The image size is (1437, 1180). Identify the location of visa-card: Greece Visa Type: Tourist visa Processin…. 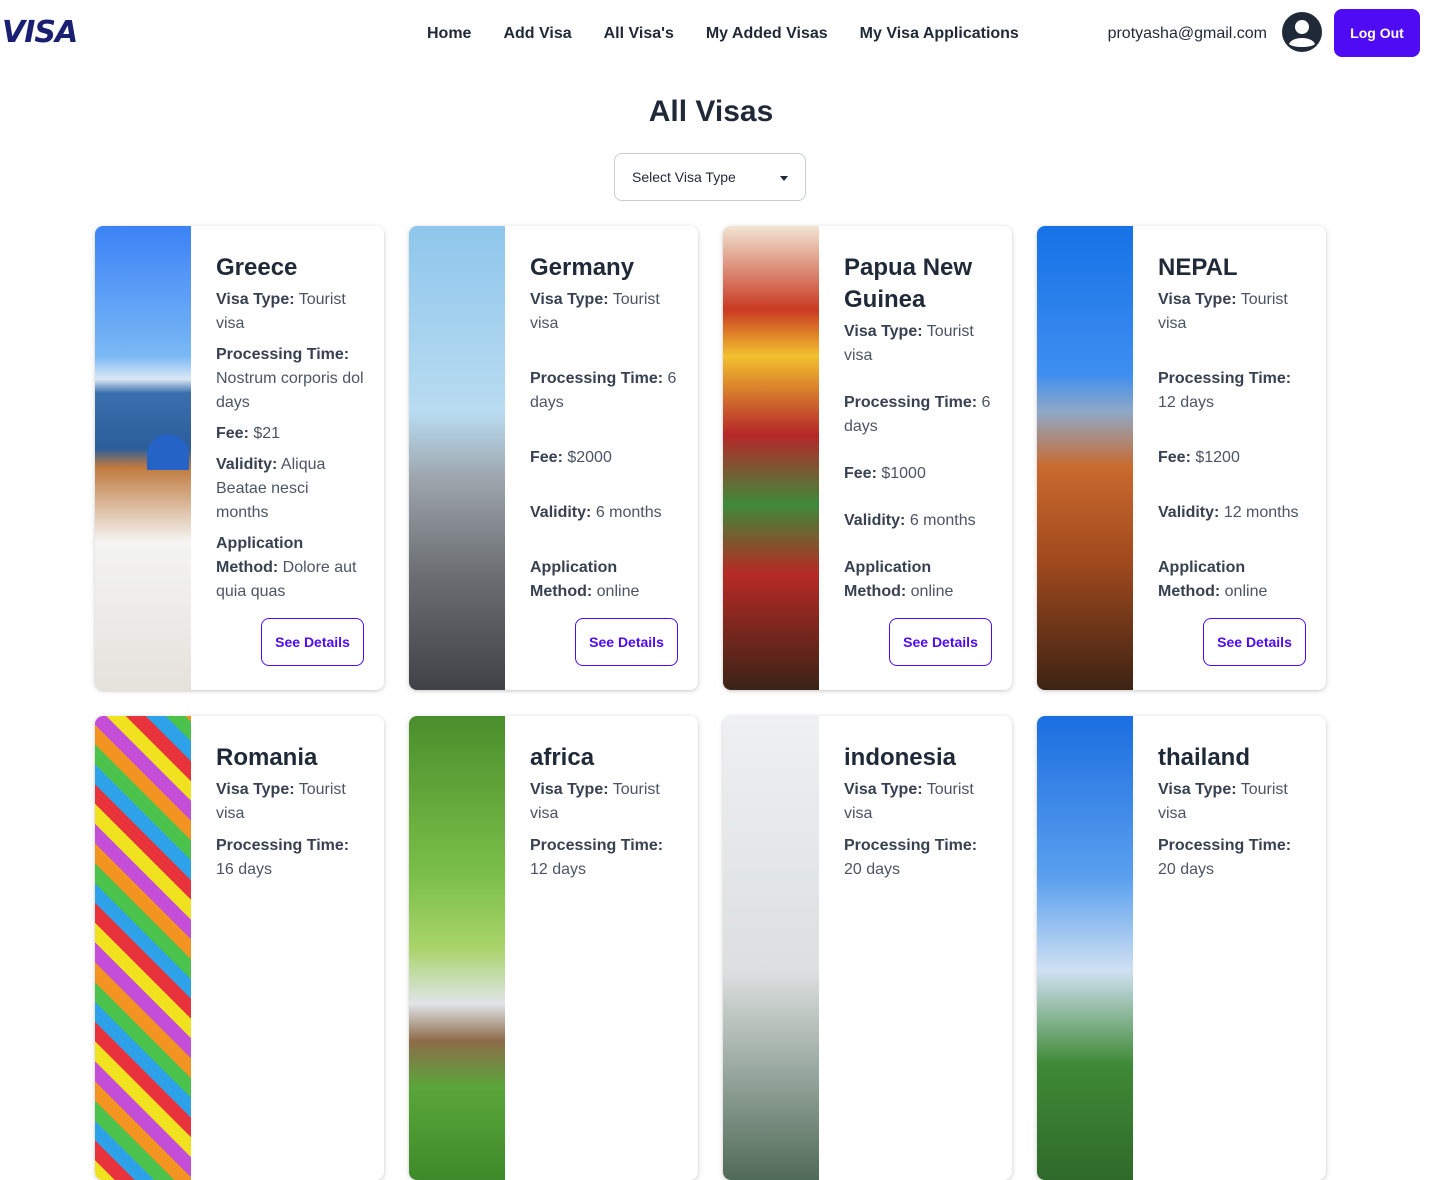
(239, 458).